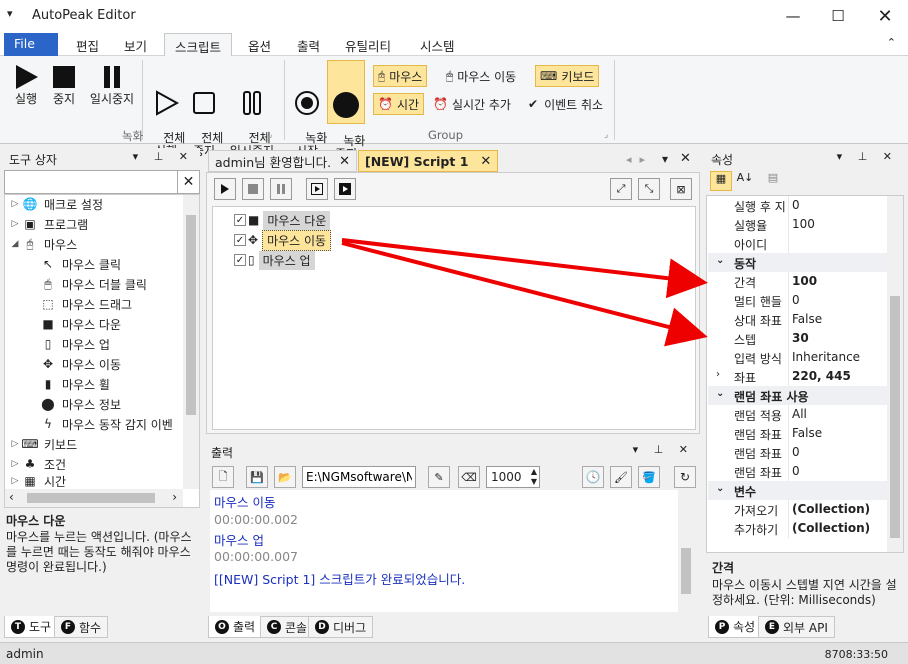 The height and width of the screenshot is (664, 908). I want to click on annotation-arrows, so click(524, 292).